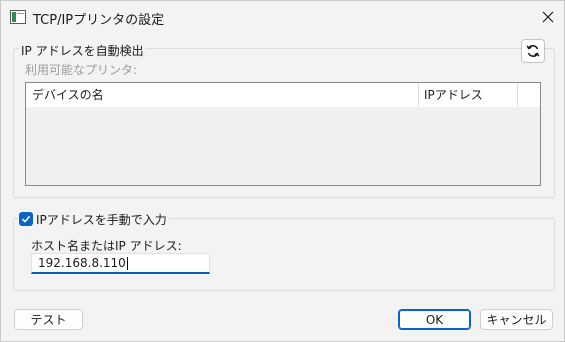  I want to click on title-bar: TCP/IPプリンタの設定, so click(282, 17).